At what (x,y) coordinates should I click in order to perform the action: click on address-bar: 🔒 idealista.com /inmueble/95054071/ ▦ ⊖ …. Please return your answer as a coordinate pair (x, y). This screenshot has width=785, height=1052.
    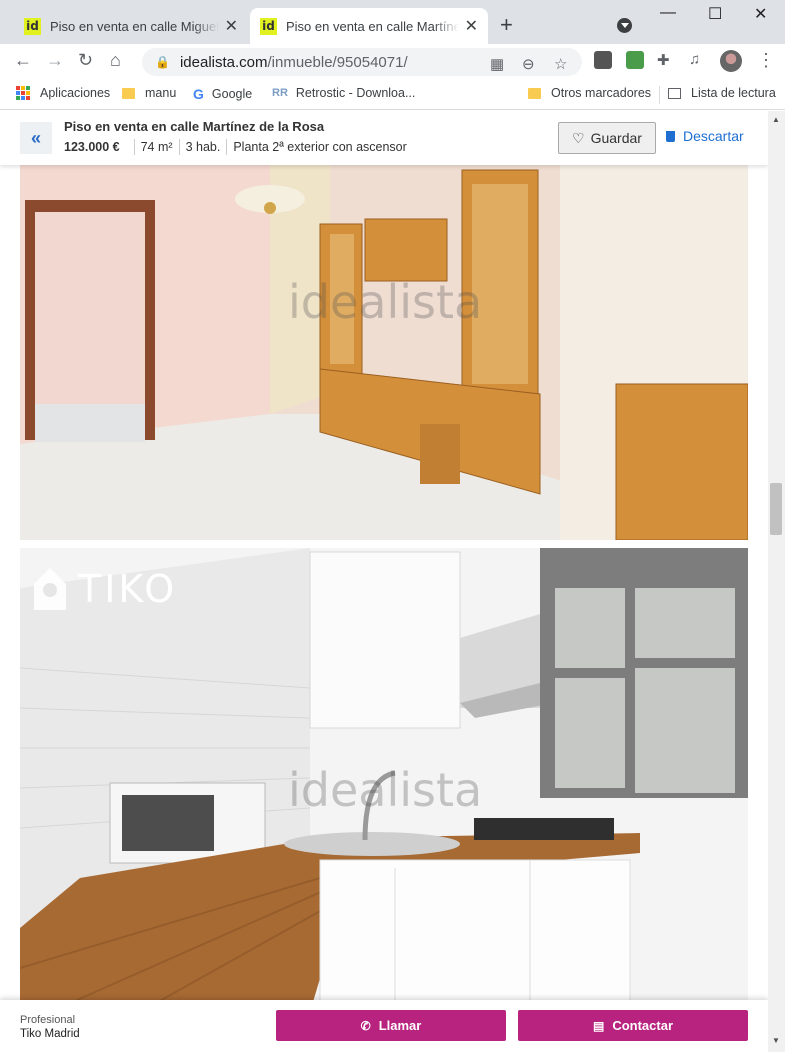
    Looking at the image, I should click on (362, 62).